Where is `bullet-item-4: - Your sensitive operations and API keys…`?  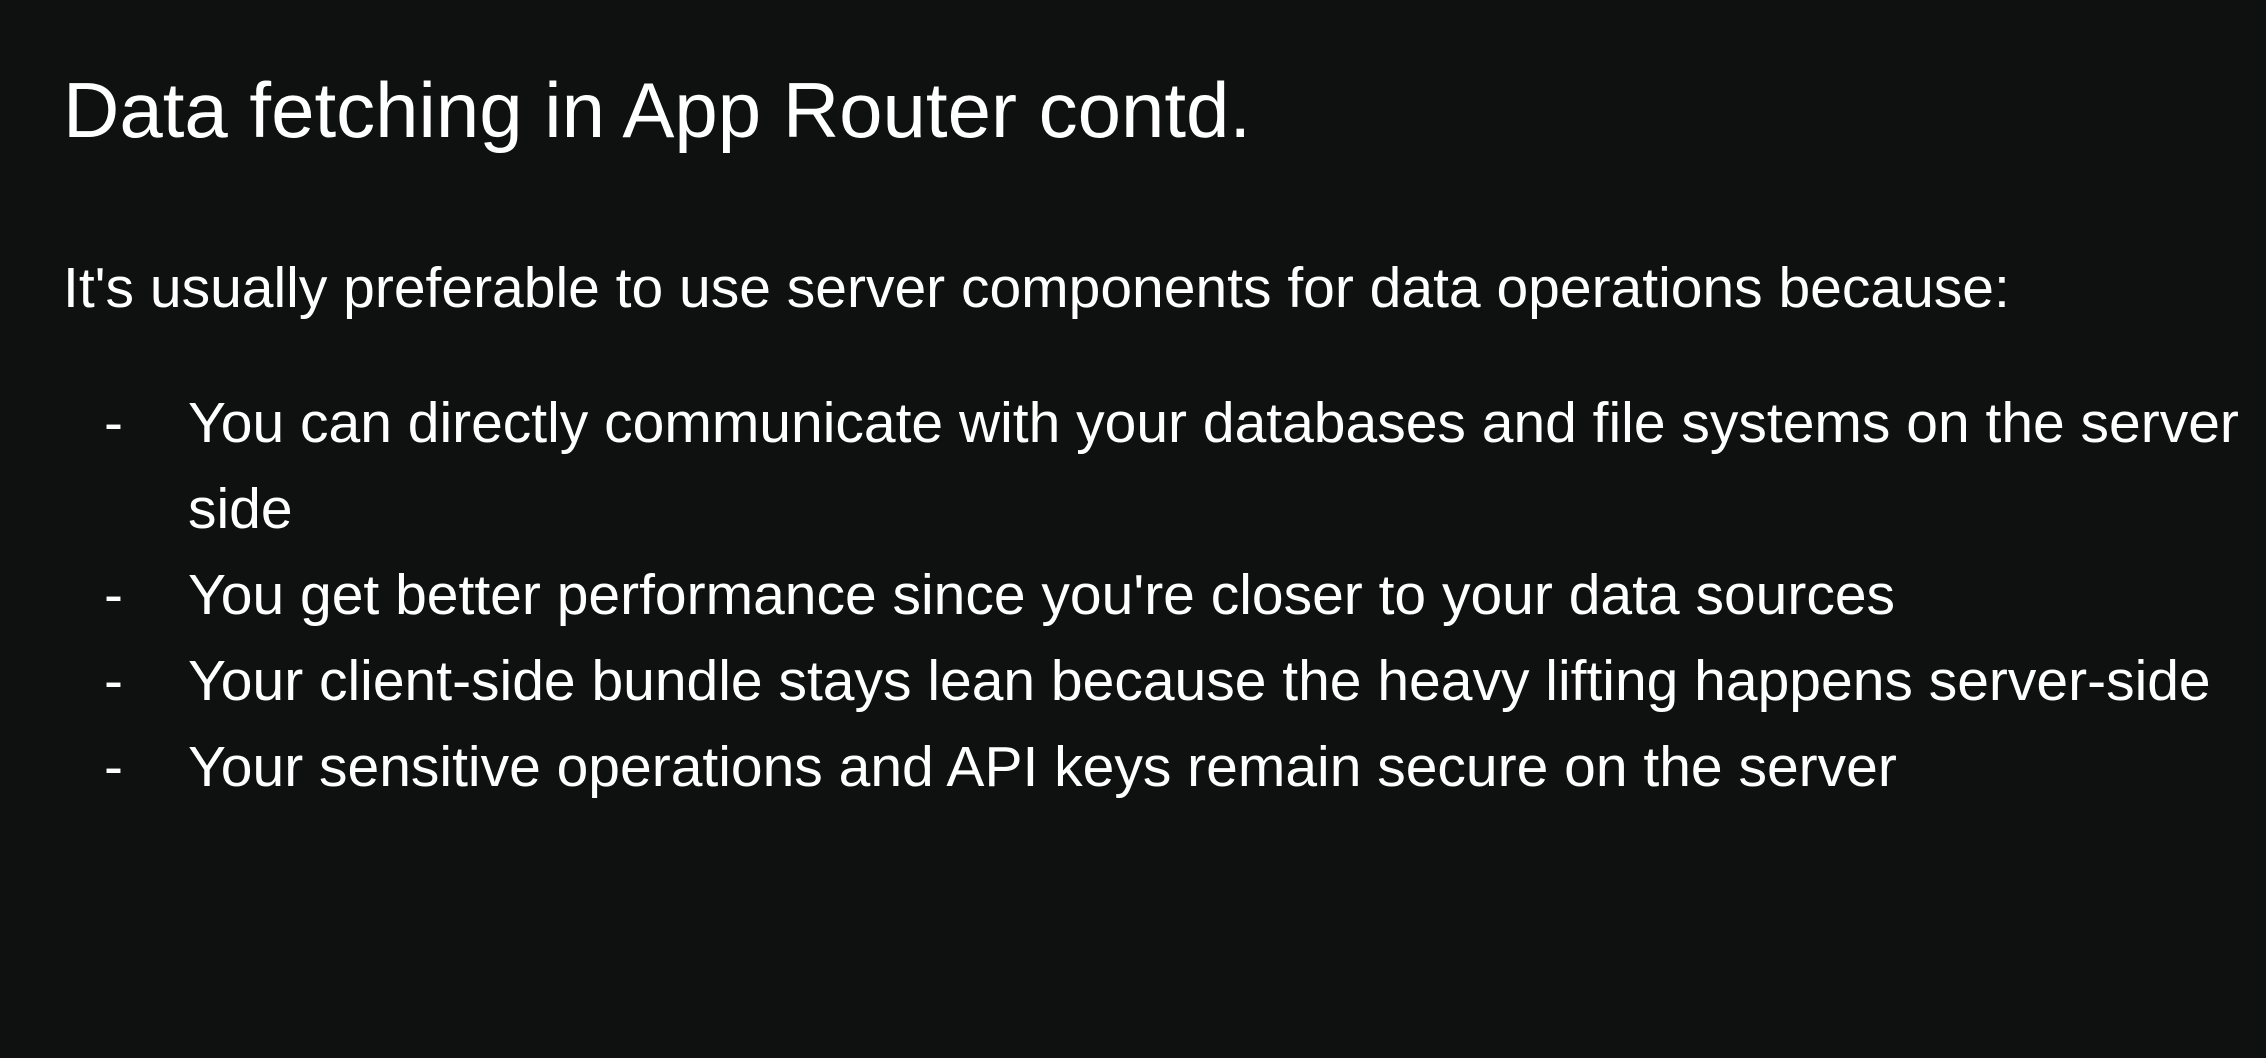
bullet-item-4: - Your sensitive operations and API keys… is located at coordinates (1133, 767).